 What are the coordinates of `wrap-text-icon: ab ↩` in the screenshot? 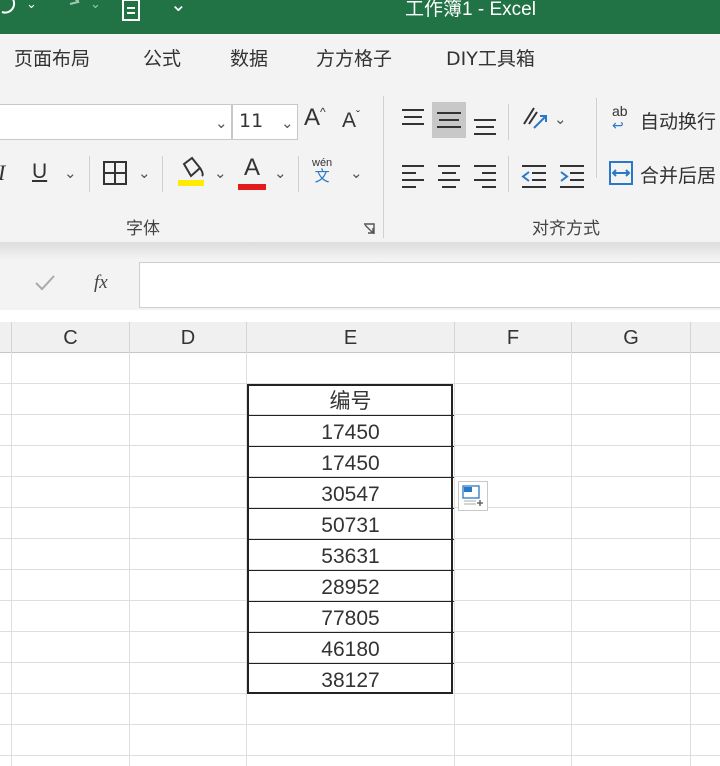 It's located at (620, 118).